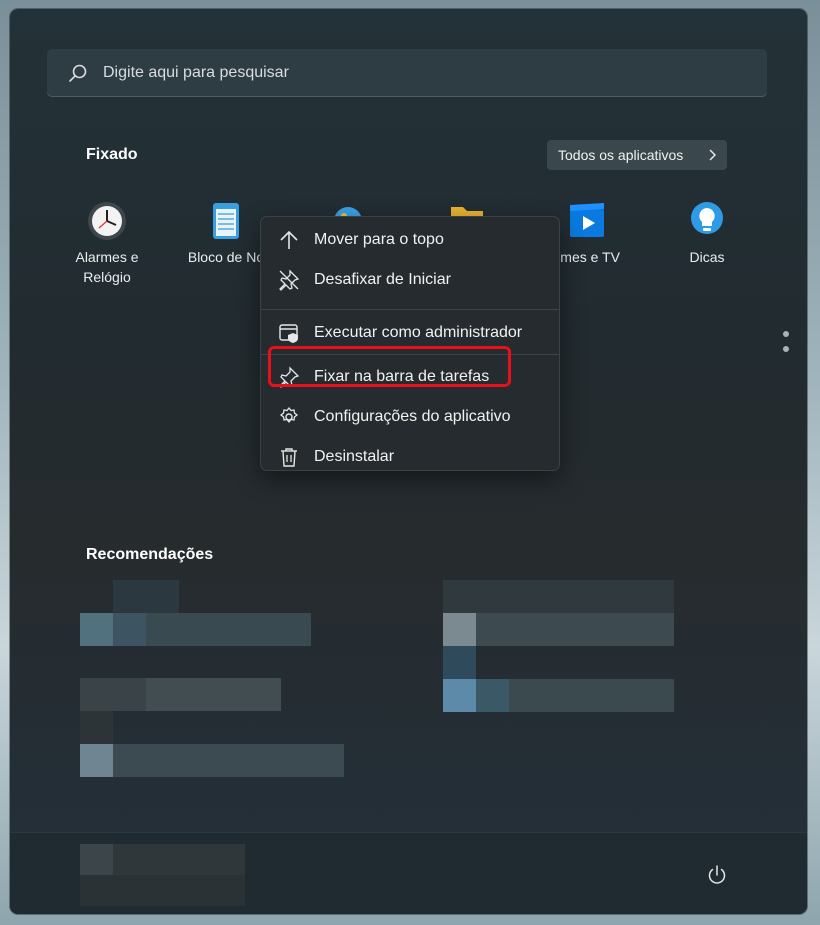 The width and height of the screenshot is (820, 925). I want to click on page-indicator, so click(786, 346).